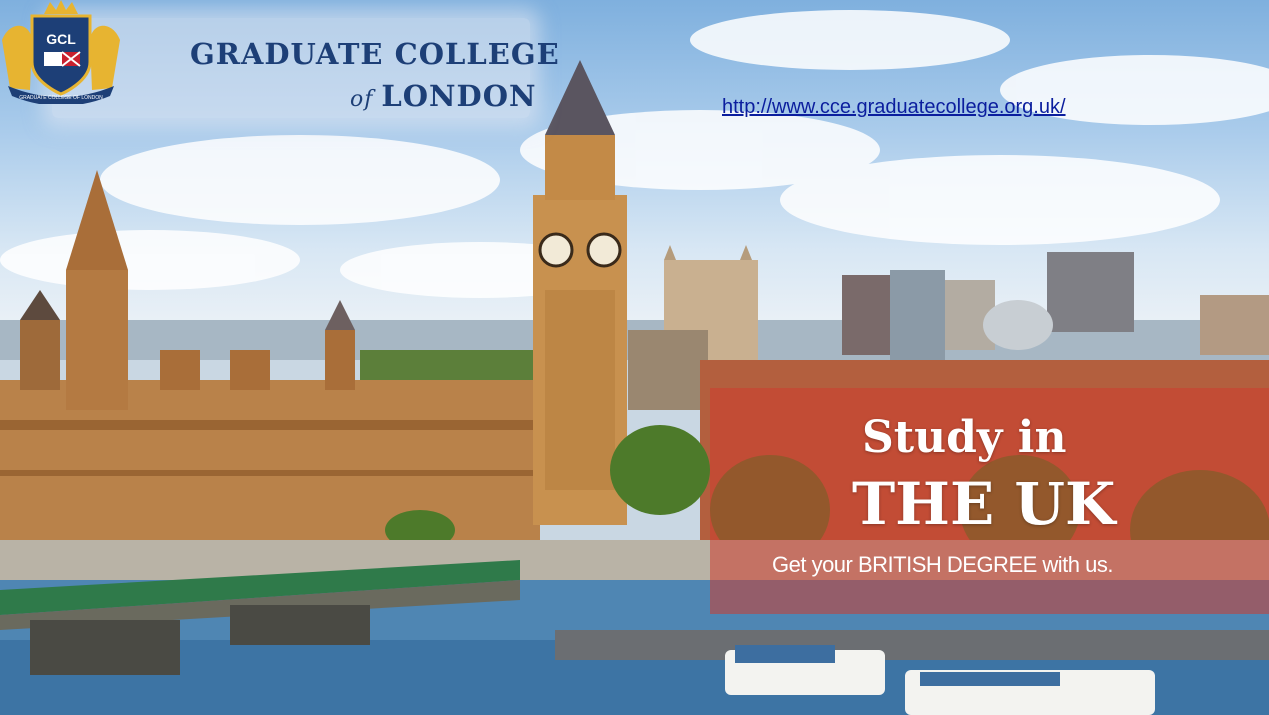 The height and width of the screenshot is (715, 1269). What do you see at coordinates (375, 54) in the screenshot?
I see `college-name-line1: GRADUATE COLLEGE` at bounding box center [375, 54].